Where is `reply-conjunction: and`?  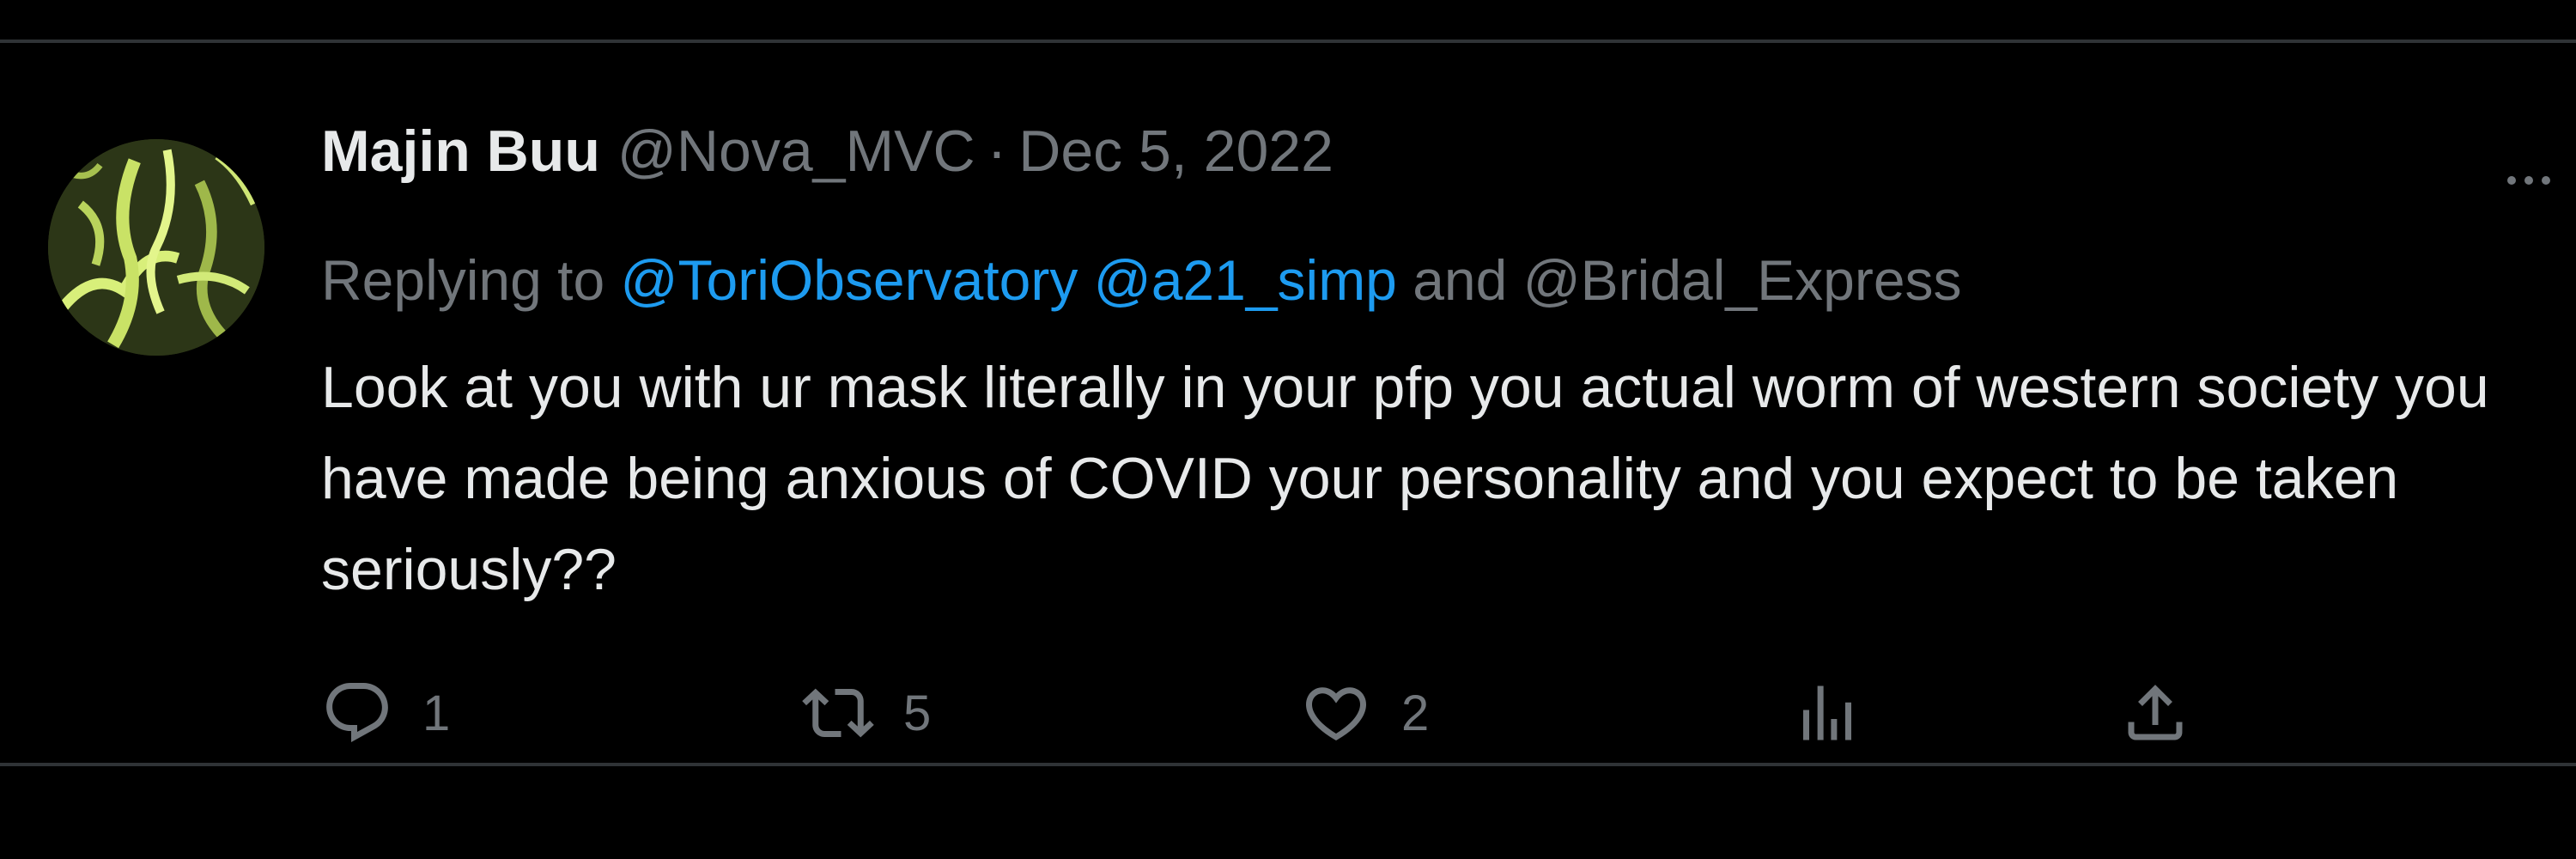
reply-conjunction: and is located at coordinates (1460, 280).